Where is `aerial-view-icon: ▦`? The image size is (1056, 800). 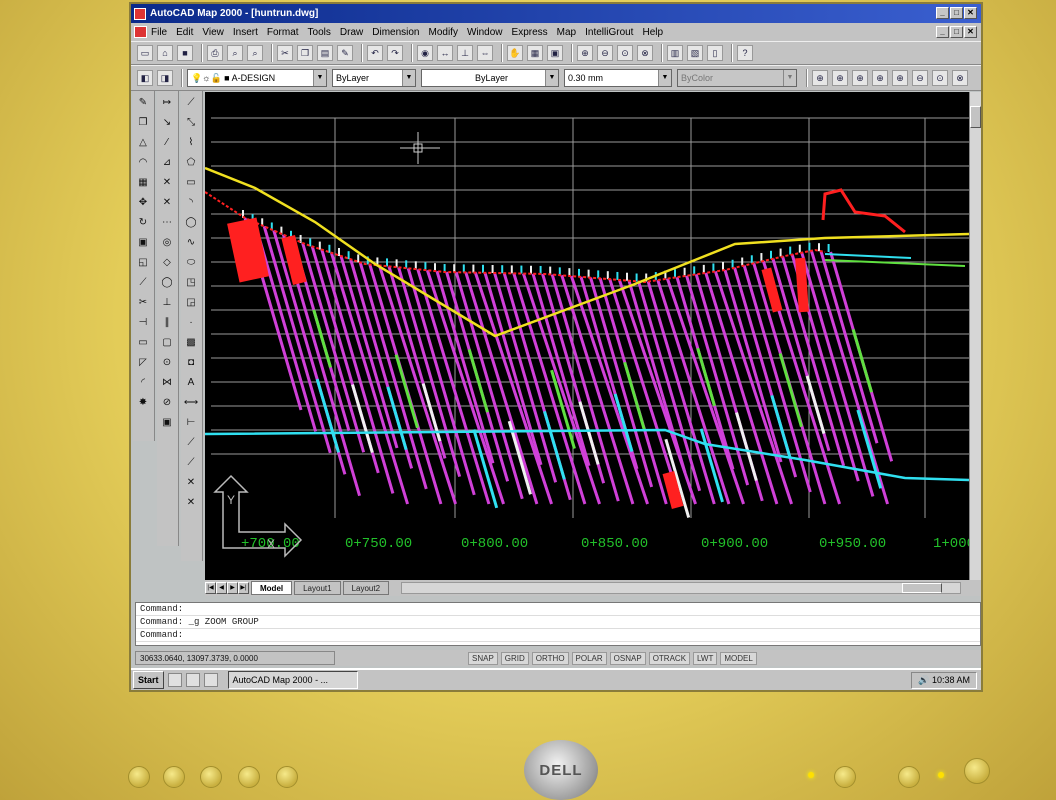
aerial-view-icon: ▦ is located at coordinates (535, 53).